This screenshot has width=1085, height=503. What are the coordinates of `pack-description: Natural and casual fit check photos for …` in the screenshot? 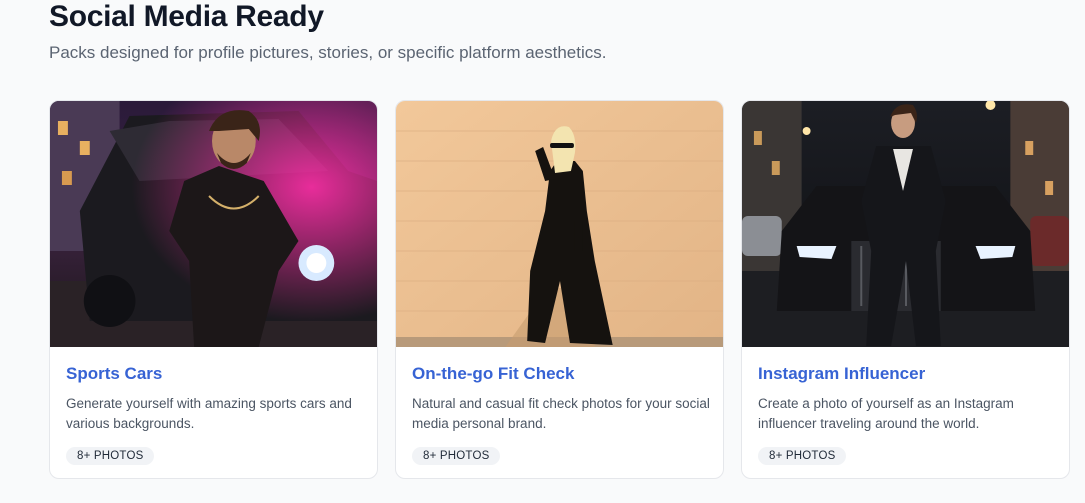 It's located at (561, 413).